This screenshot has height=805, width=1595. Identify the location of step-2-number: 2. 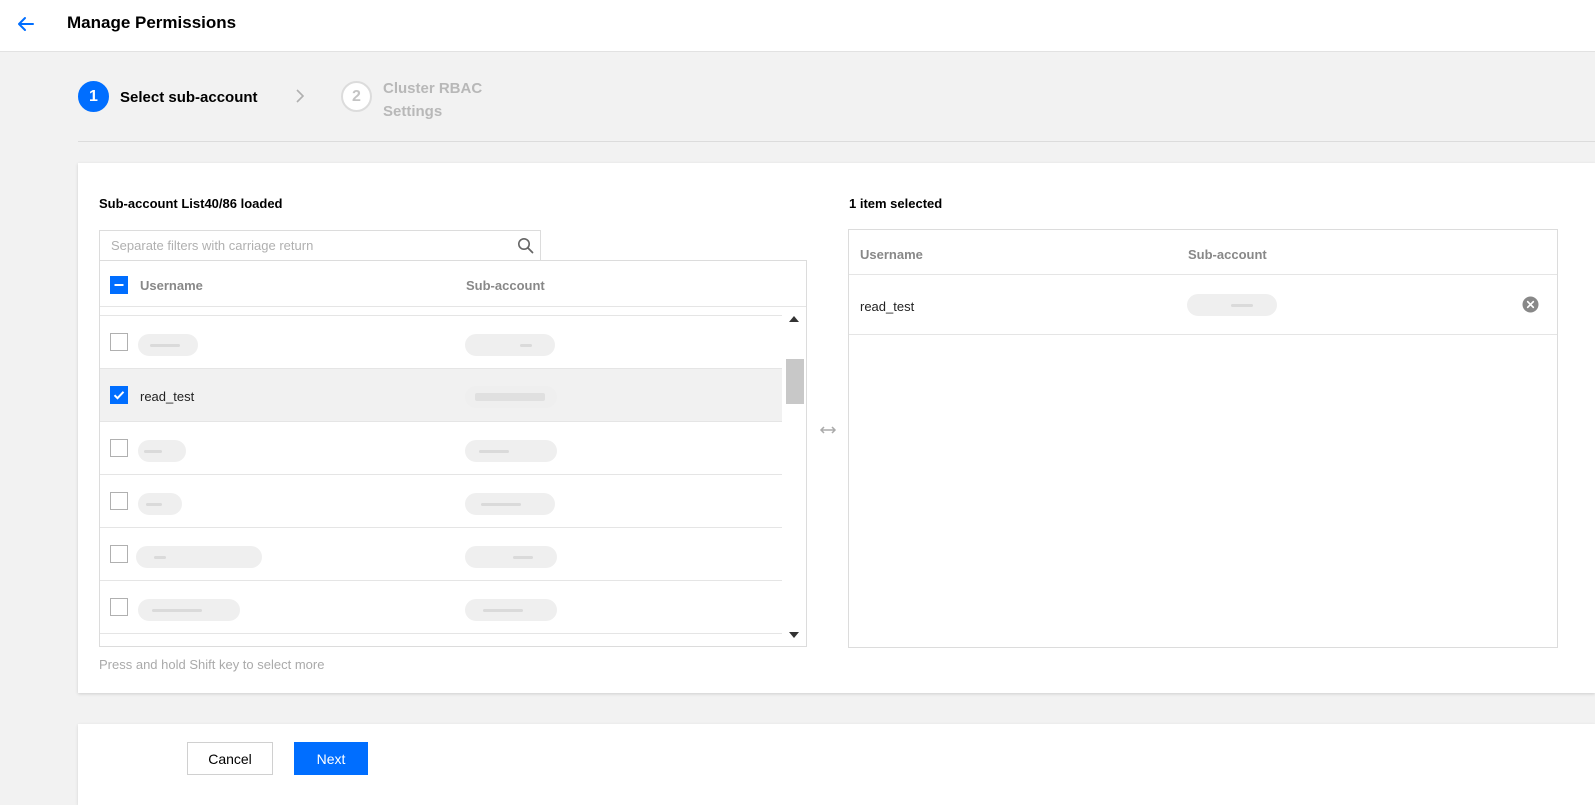
(356, 96).